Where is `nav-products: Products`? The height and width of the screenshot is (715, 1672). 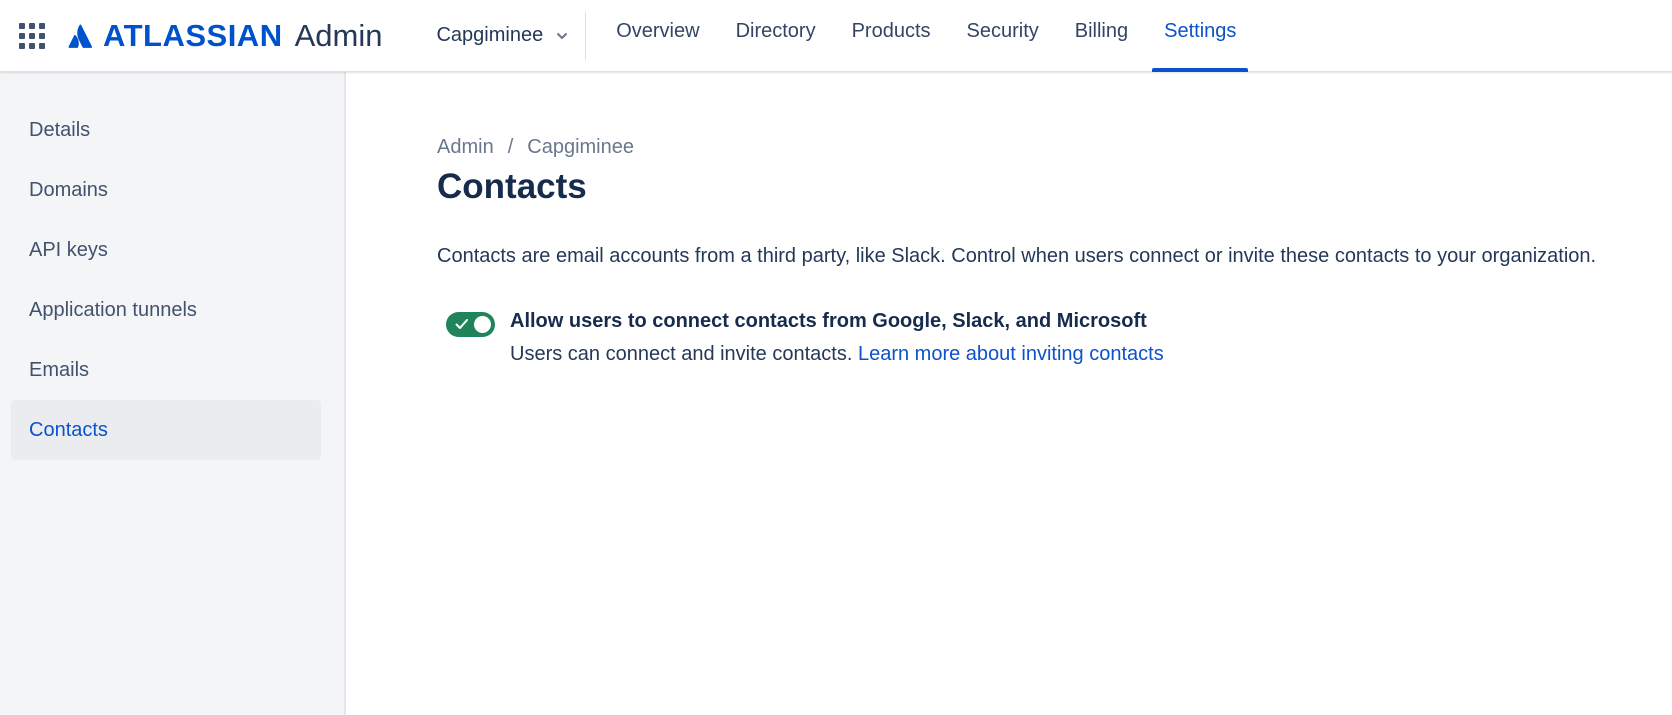 nav-products: Products is located at coordinates (891, 36).